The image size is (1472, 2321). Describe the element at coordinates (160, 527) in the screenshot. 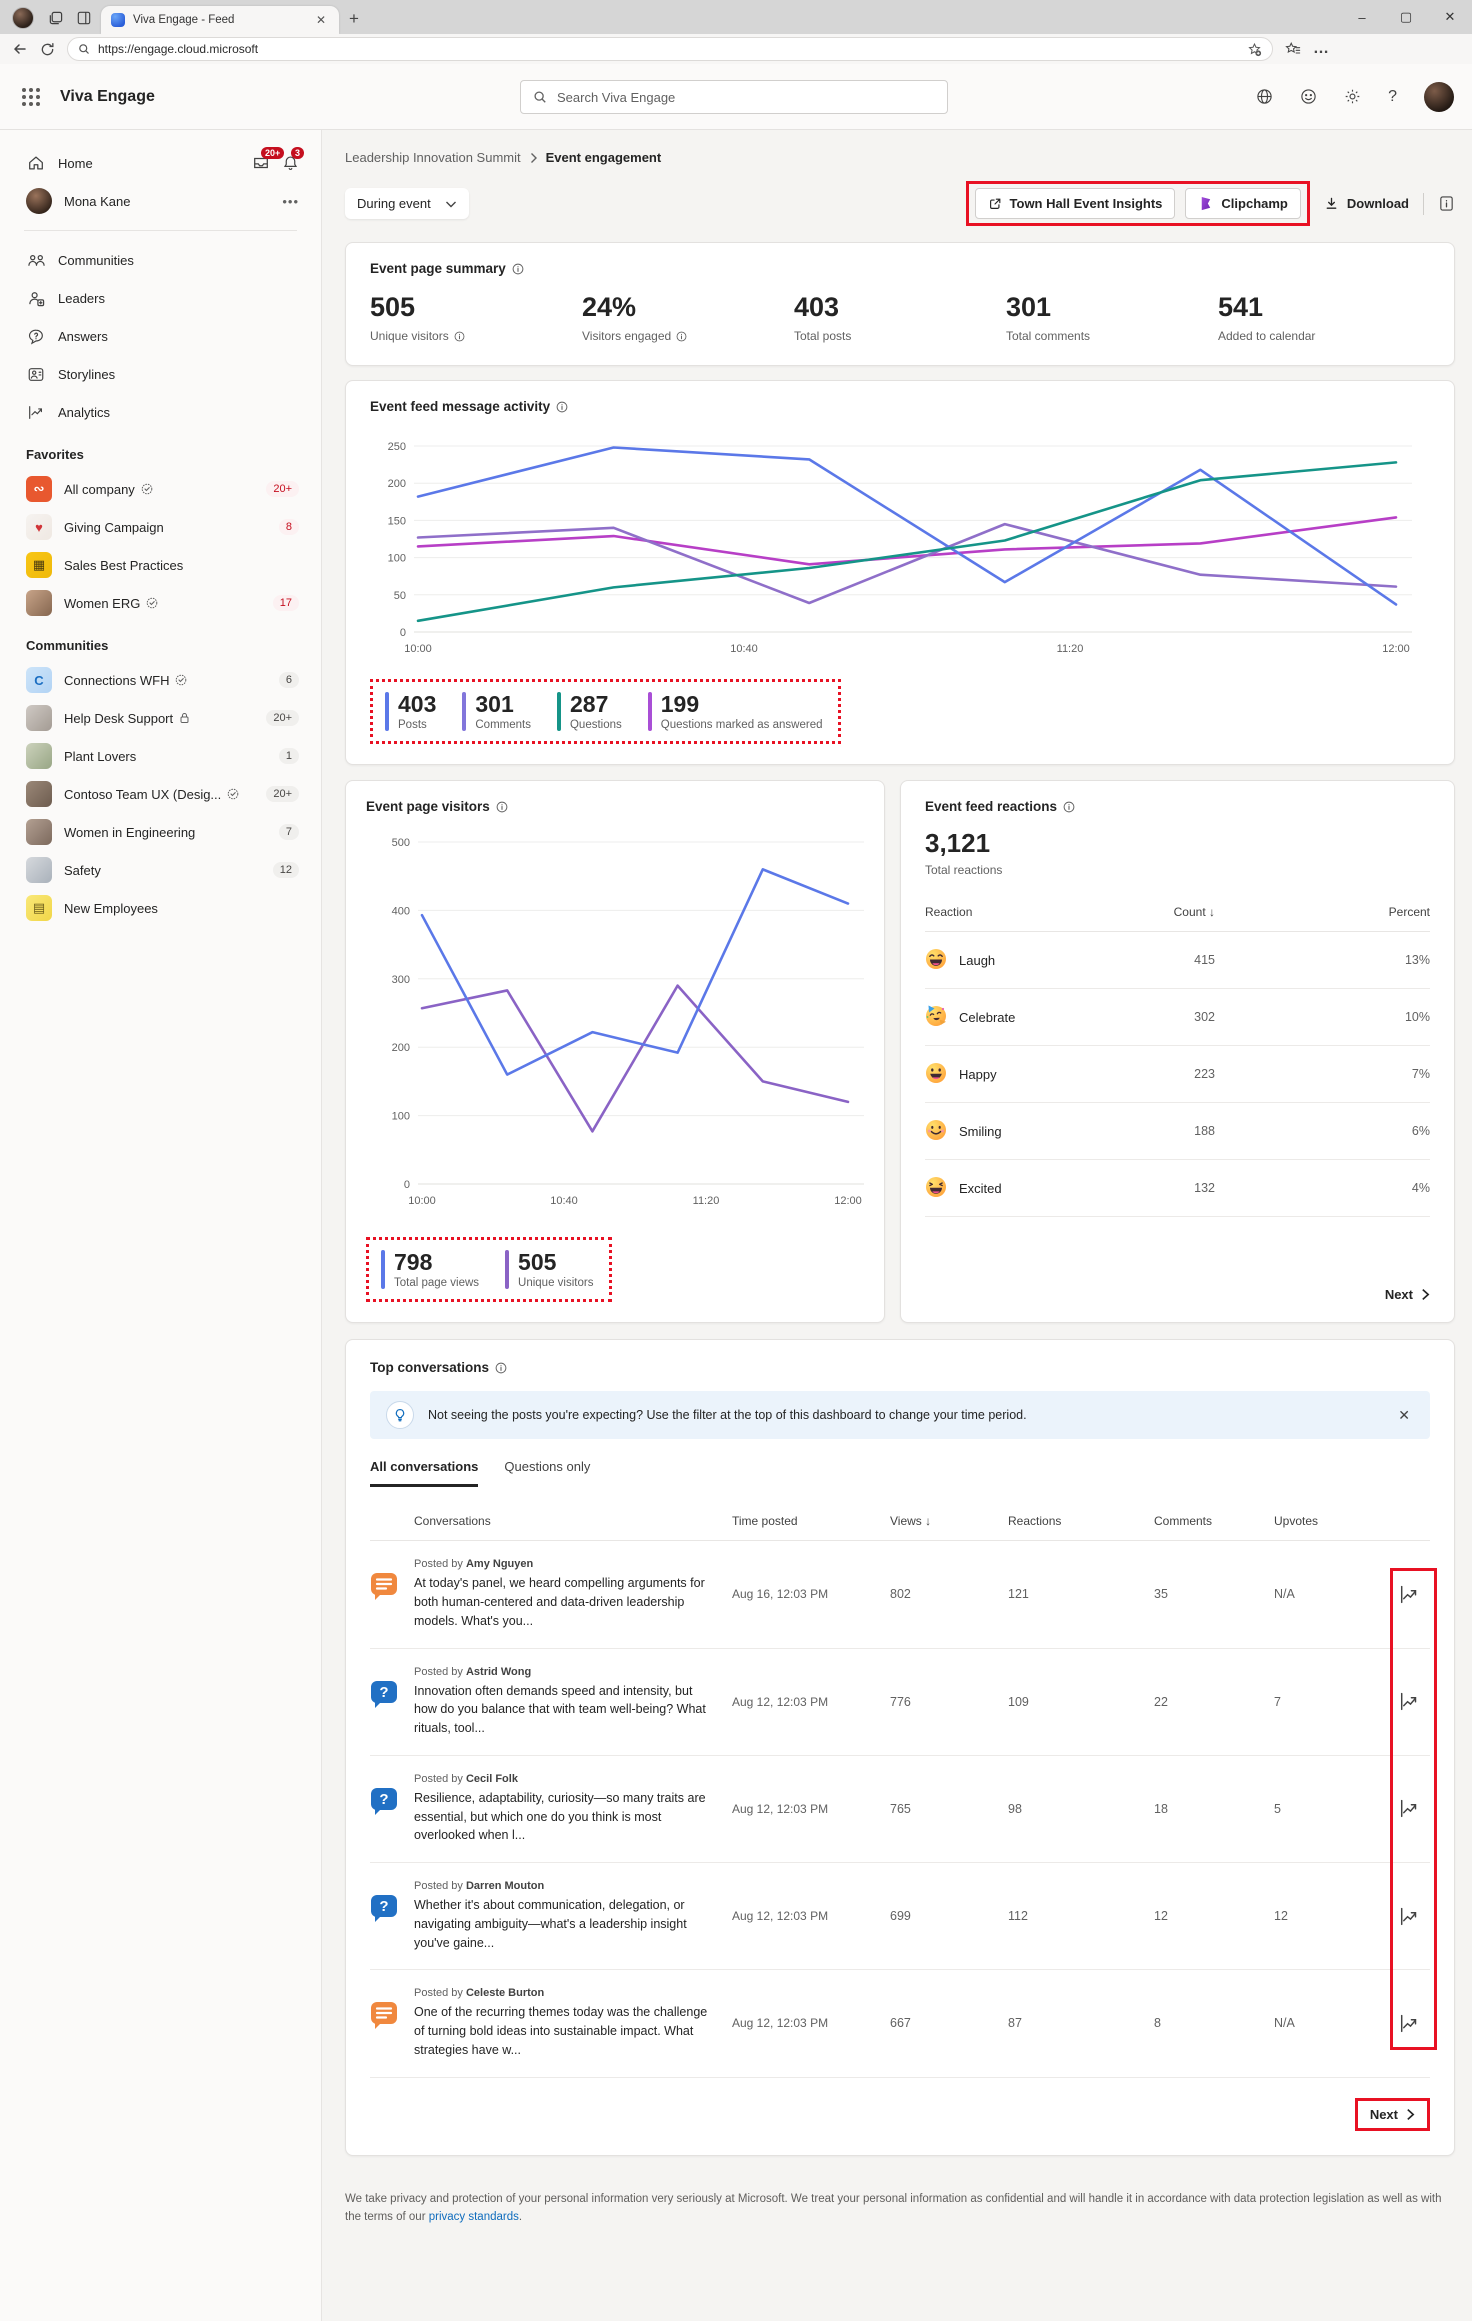

I see `favorites-item-giving-campaign: ♥ Giving Campaign 8` at that location.